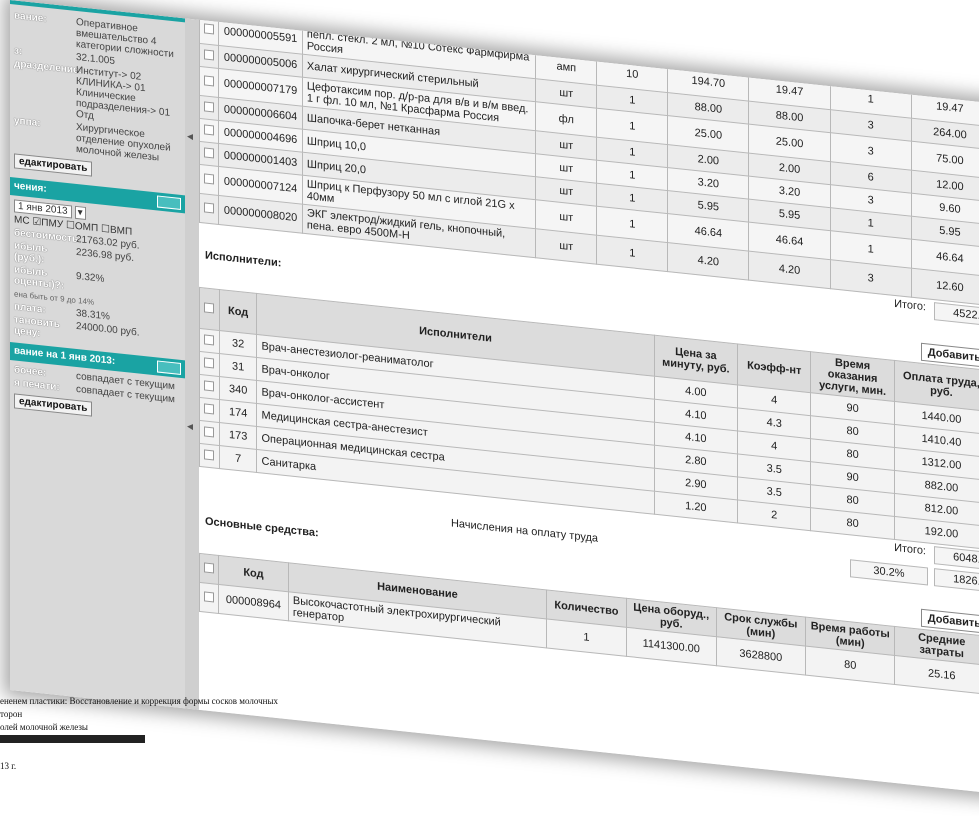 Image resolution: width=979 pixels, height=816 pixels. What do you see at coordinates (80, 212) in the screenshot?
I see `calendar-icon: ▾` at bounding box center [80, 212].